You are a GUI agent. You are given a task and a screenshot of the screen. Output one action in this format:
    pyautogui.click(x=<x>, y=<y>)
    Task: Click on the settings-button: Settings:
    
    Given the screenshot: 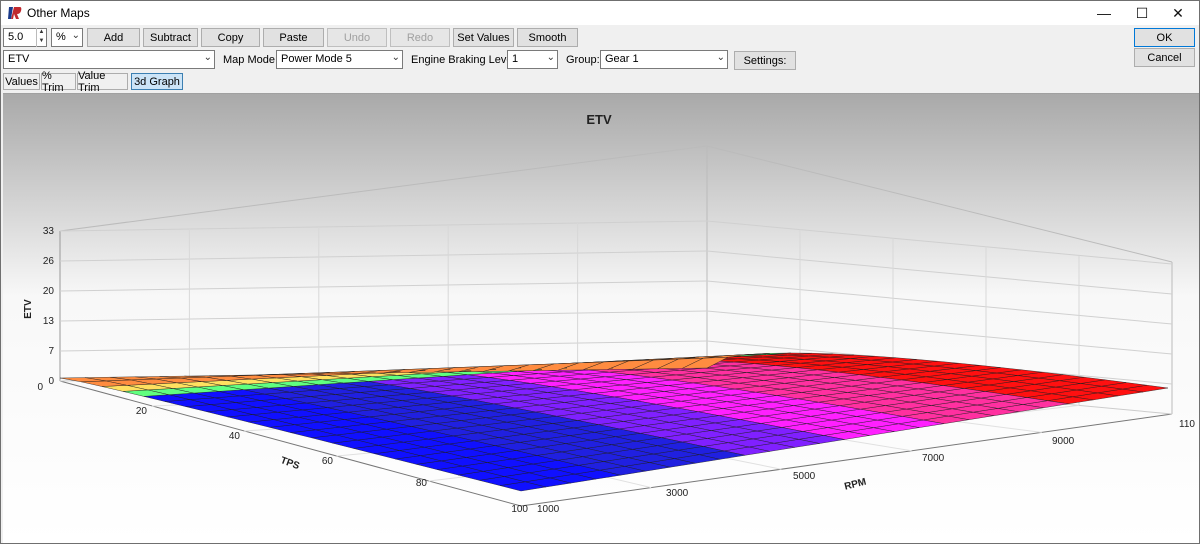 What is the action you would take?
    pyautogui.click(x=765, y=60)
    